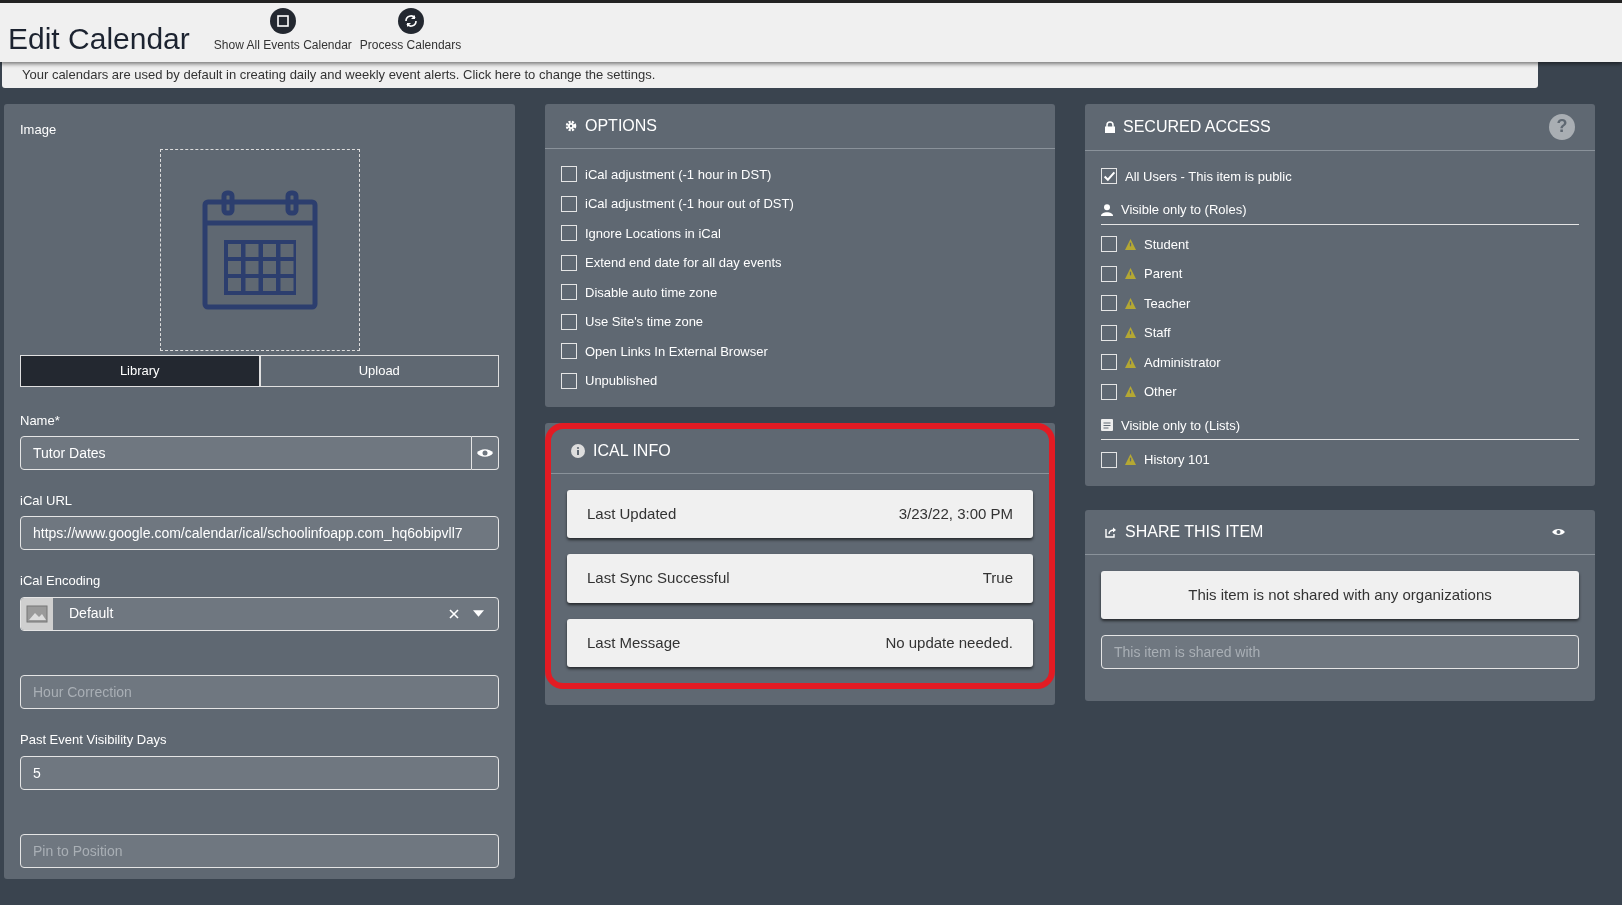 This screenshot has width=1622, height=905. Describe the element at coordinates (1180, 425) in the screenshot. I see `group-heading: Visible only to (Lists)` at that location.